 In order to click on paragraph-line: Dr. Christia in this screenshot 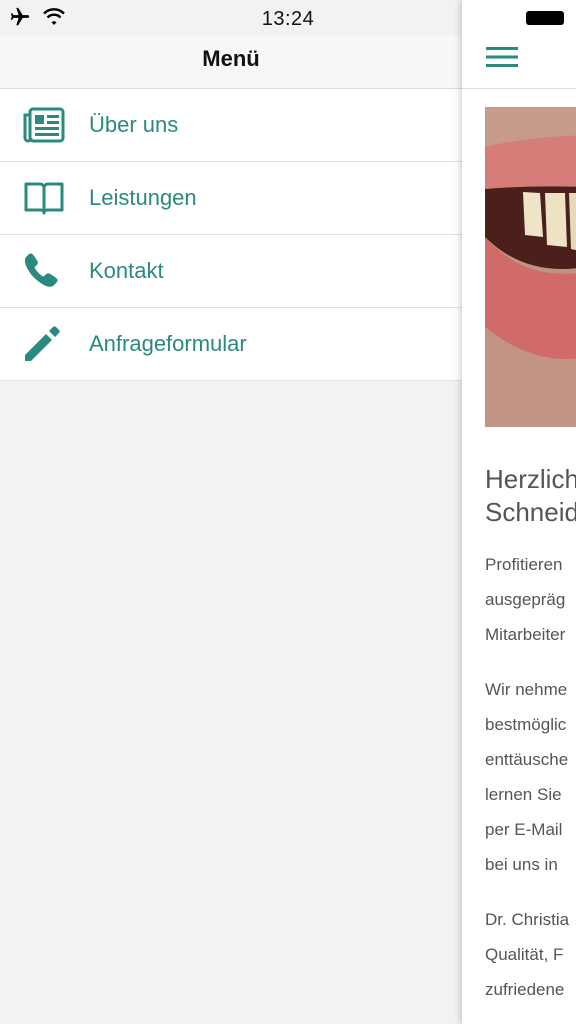, I will do `click(527, 919)`.